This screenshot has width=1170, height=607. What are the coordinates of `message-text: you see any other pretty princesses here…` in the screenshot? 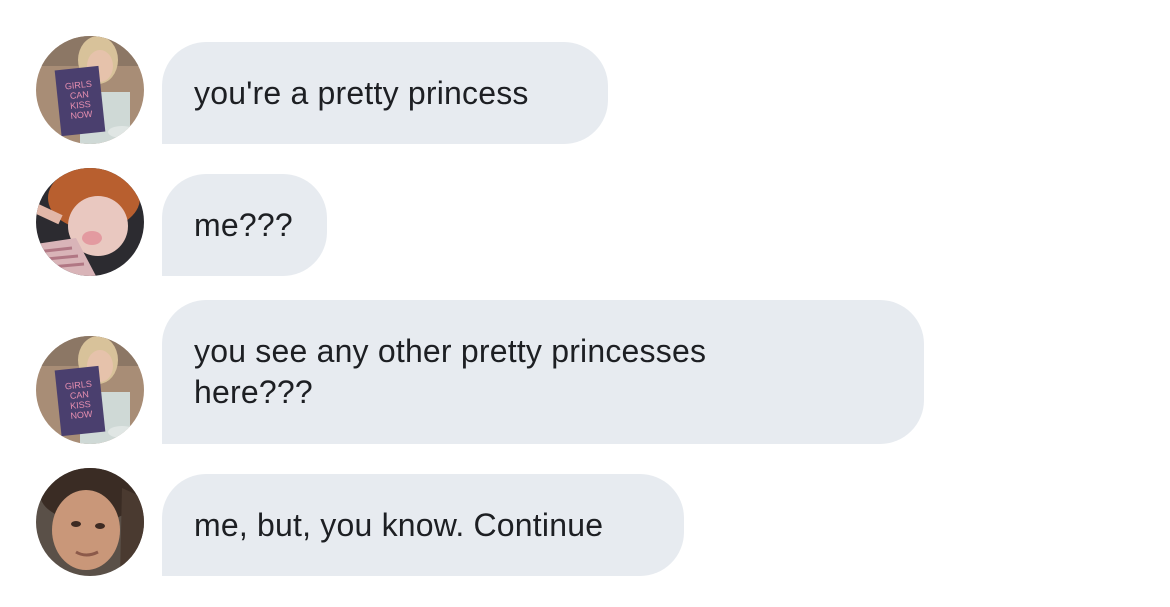 It's located at (450, 371).